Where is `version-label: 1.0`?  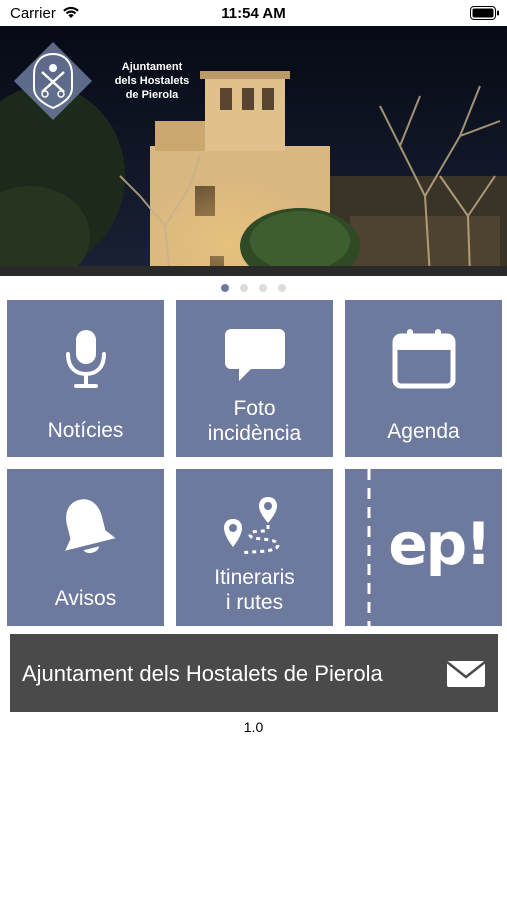 version-label: 1.0 is located at coordinates (253, 727).